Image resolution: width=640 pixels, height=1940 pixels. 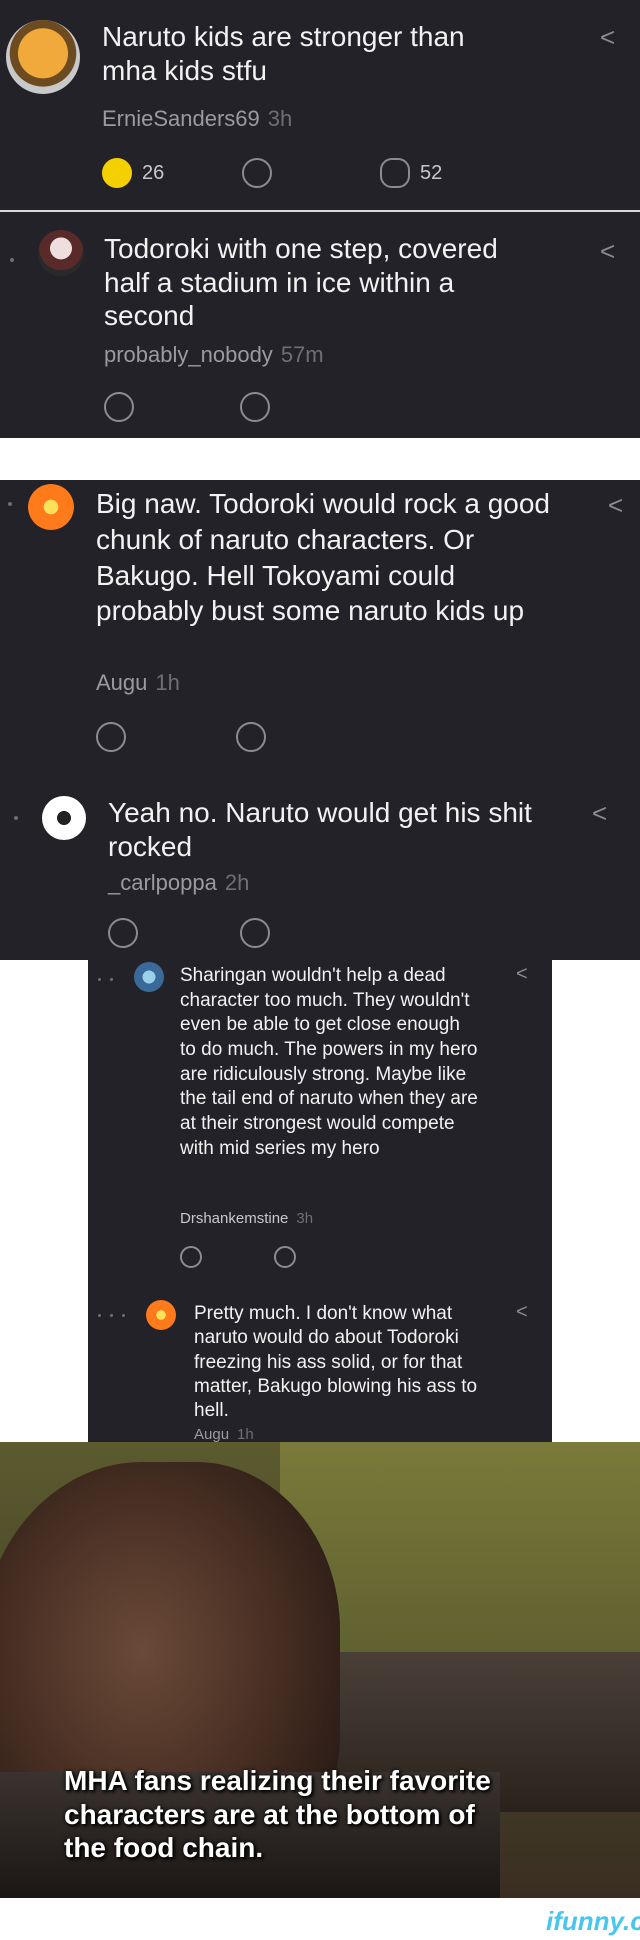 I want to click on author-name: ErnieSanders69, so click(x=181, y=118).